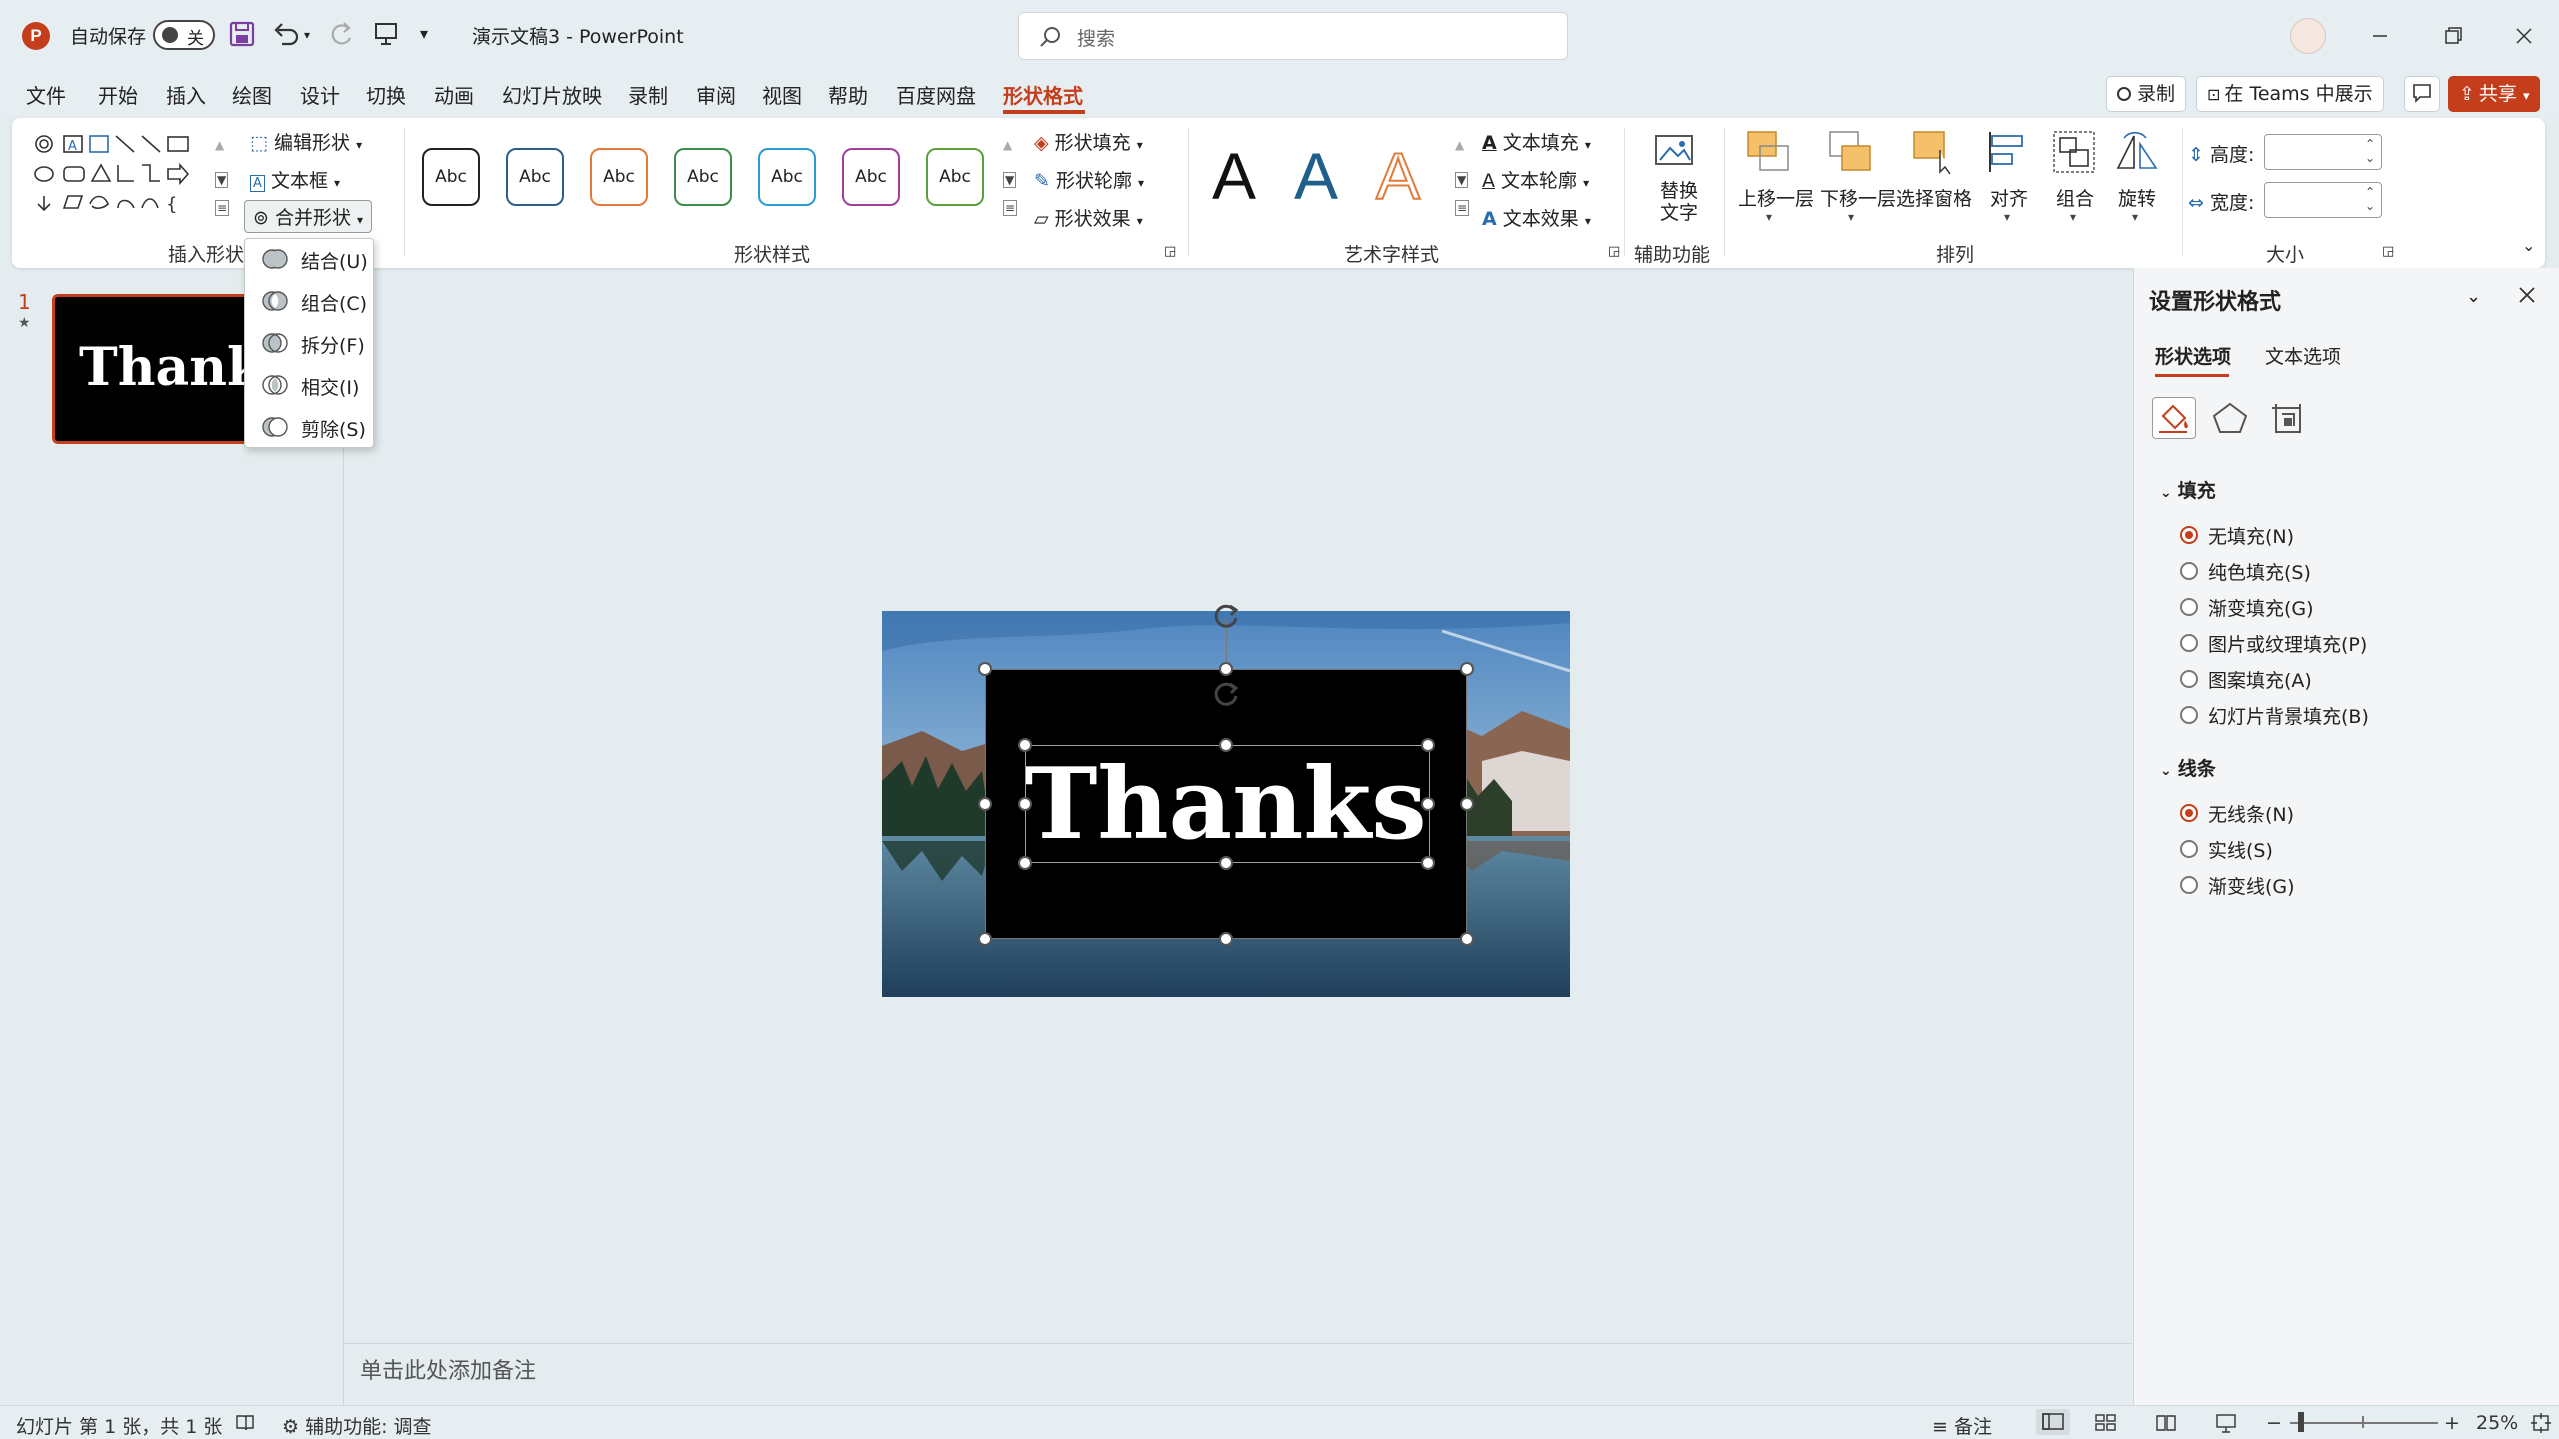  What do you see at coordinates (1467, 669) in the screenshot?
I see `resize-handle-ne` at bounding box center [1467, 669].